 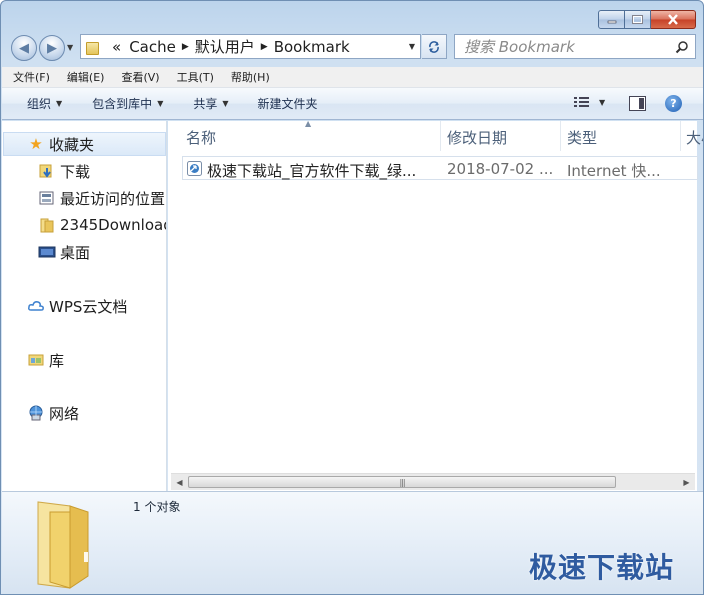 What do you see at coordinates (308, 123) in the screenshot?
I see `sort-ascending-icon: ▲` at bounding box center [308, 123].